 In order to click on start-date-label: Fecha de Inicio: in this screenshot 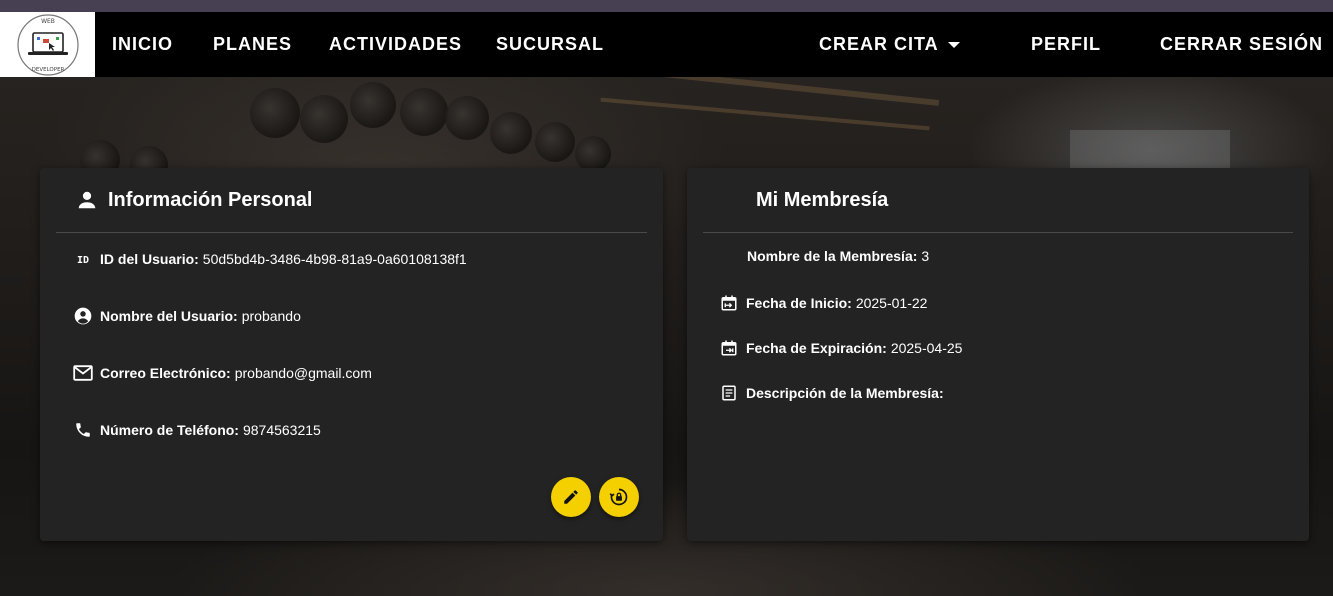, I will do `click(799, 303)`.